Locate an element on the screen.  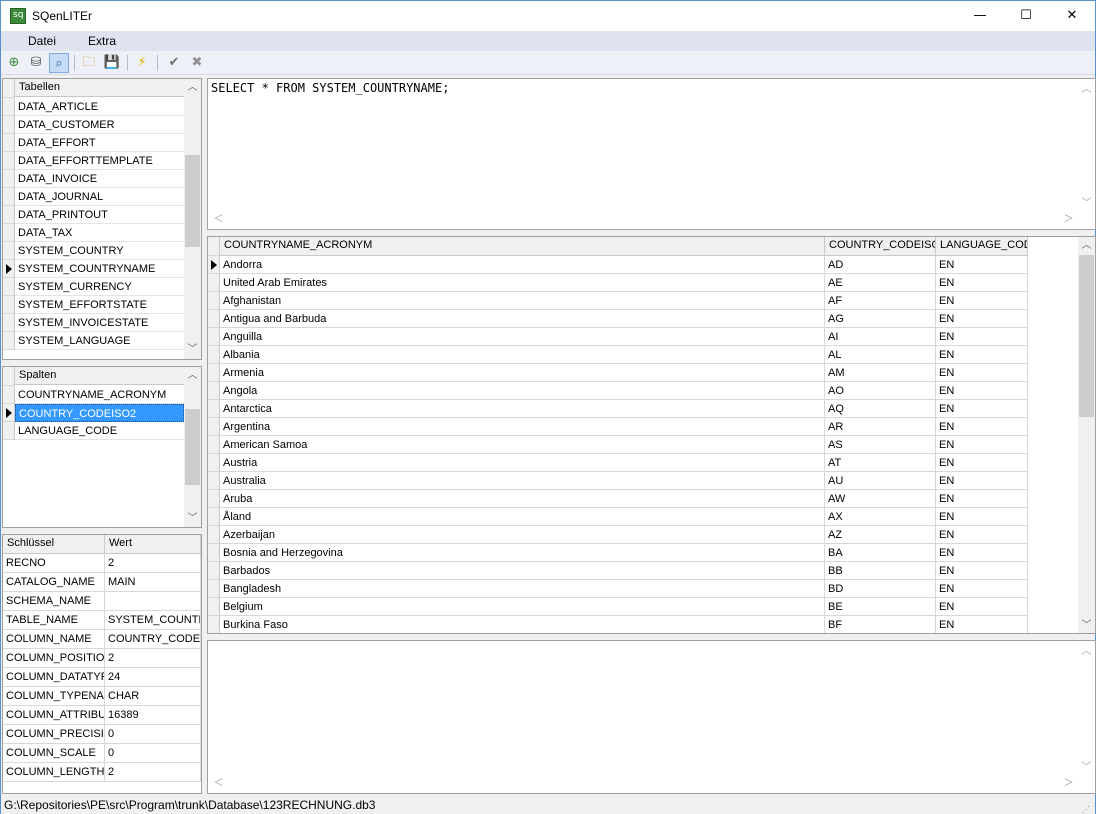
result-cell: AM is located at coordinates (880, 373).